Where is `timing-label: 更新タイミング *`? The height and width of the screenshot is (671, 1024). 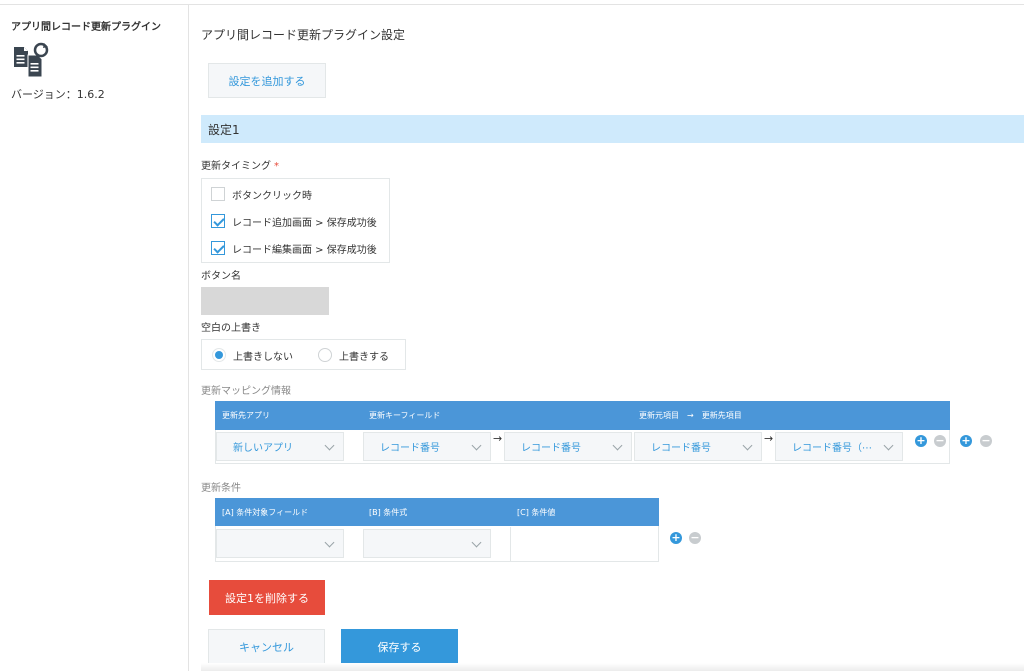 timing-label: 更新タイミング * is located at coordinates (240, 166).